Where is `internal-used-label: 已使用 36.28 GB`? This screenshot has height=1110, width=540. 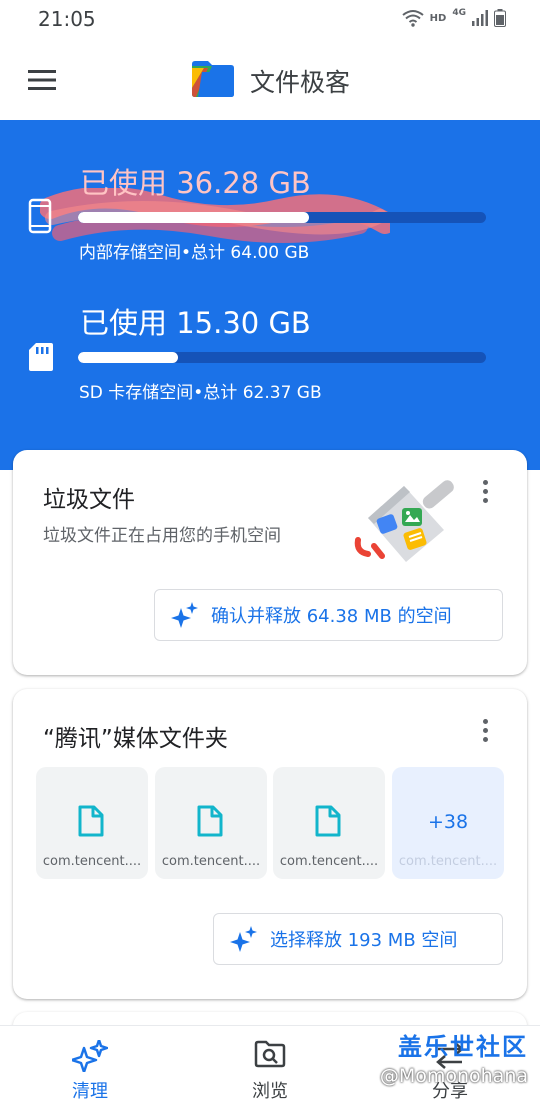 internal-used-label: 已使用 36.28 GB is located at coordinates (195, 183).